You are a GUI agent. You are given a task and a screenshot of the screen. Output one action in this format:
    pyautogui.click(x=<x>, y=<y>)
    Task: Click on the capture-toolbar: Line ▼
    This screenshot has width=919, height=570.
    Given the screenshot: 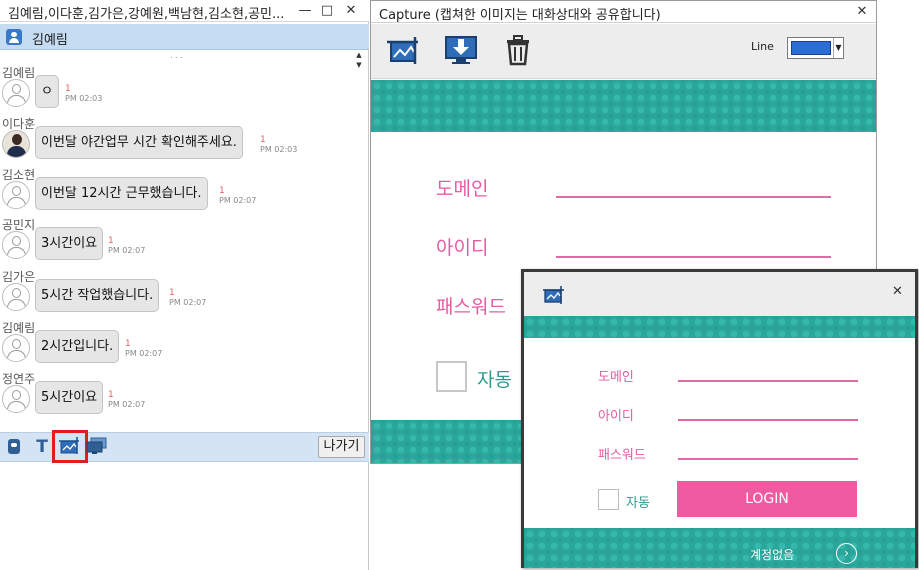 What is the action you would take?
    pyautogui.click(x=623, y=51)
    